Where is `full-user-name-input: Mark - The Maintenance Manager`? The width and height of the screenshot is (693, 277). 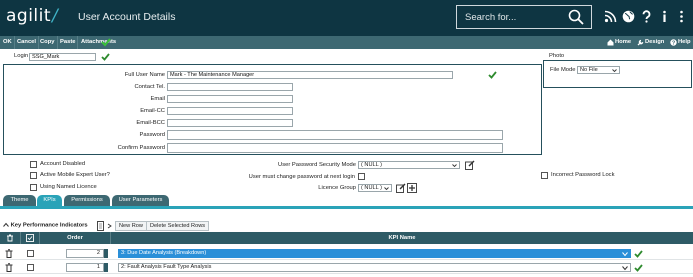
full-user-name-input: Mark - The Maintenance Manager is located at coordinates (310, 75).